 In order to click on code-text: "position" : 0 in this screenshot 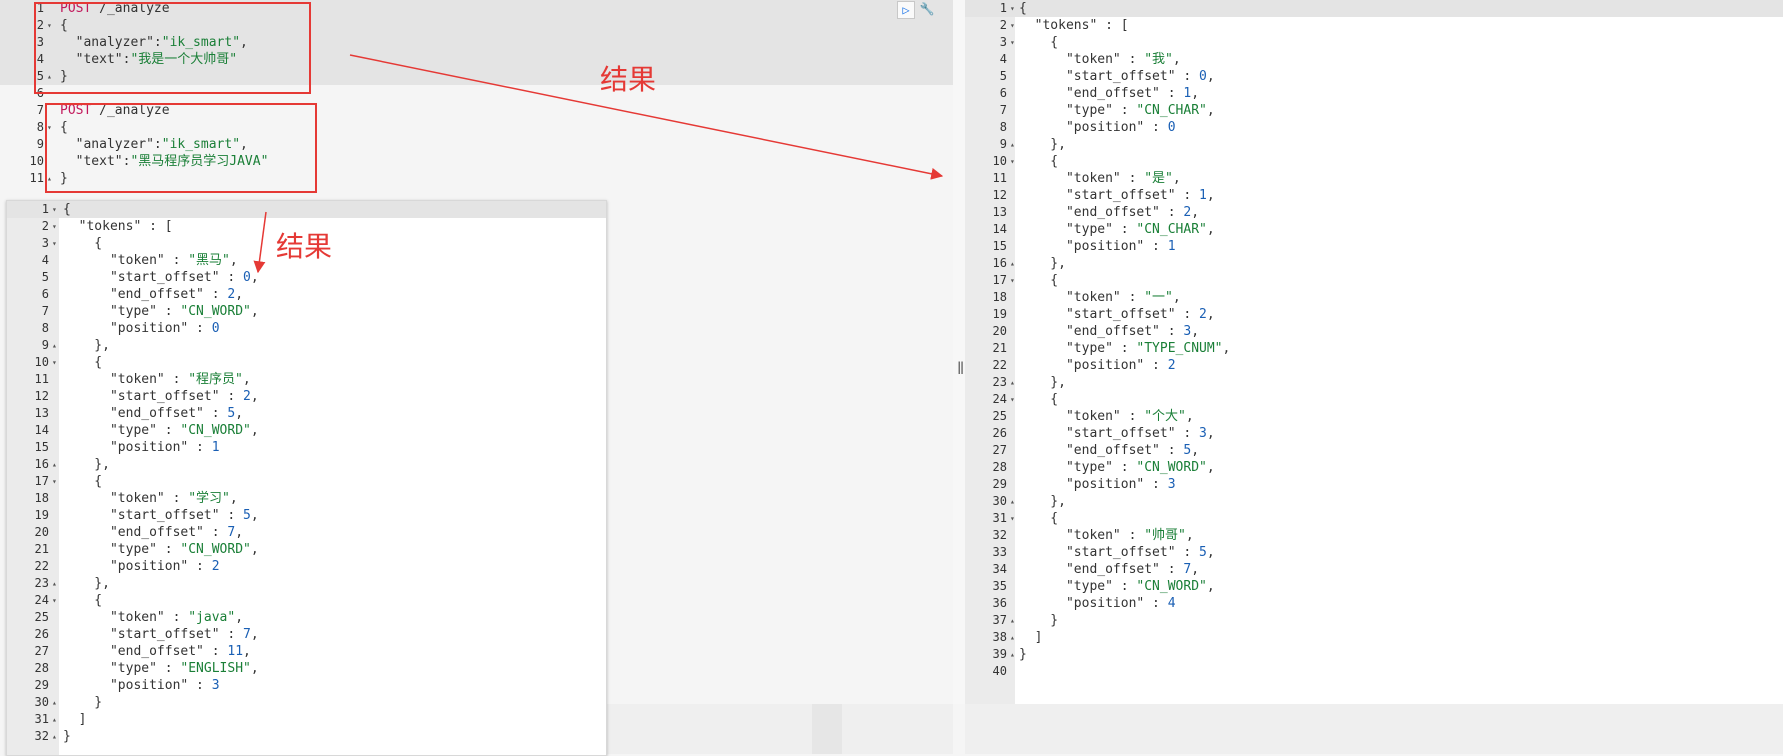, I will do `click(1097, 127)`.